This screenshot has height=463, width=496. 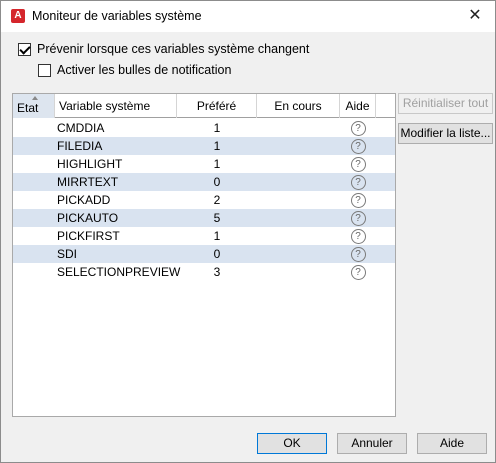 I want to click on table-row: FILEDIA 1 ?, so click(x=204, y=146).